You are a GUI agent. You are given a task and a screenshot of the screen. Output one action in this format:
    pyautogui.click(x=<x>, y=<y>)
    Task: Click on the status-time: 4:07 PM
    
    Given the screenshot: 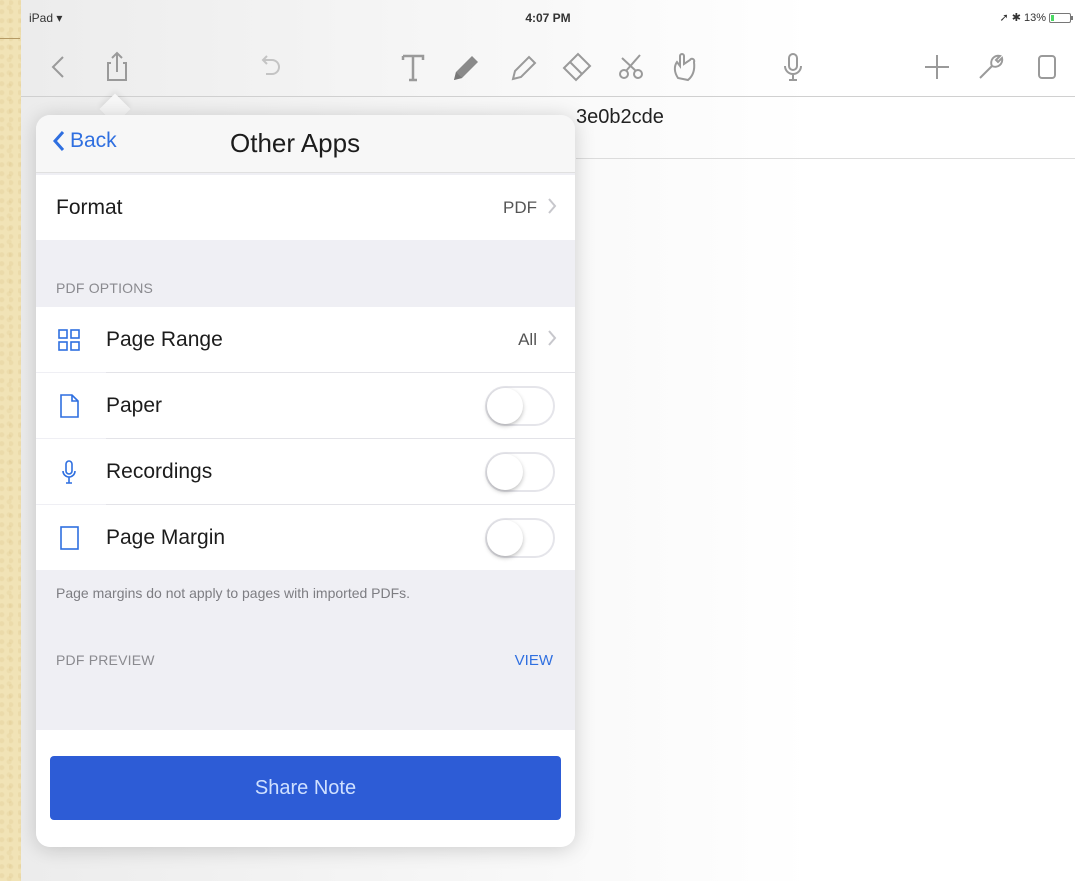 What is the action you would take?
    pyautogui.click(x=548, y=18)
    